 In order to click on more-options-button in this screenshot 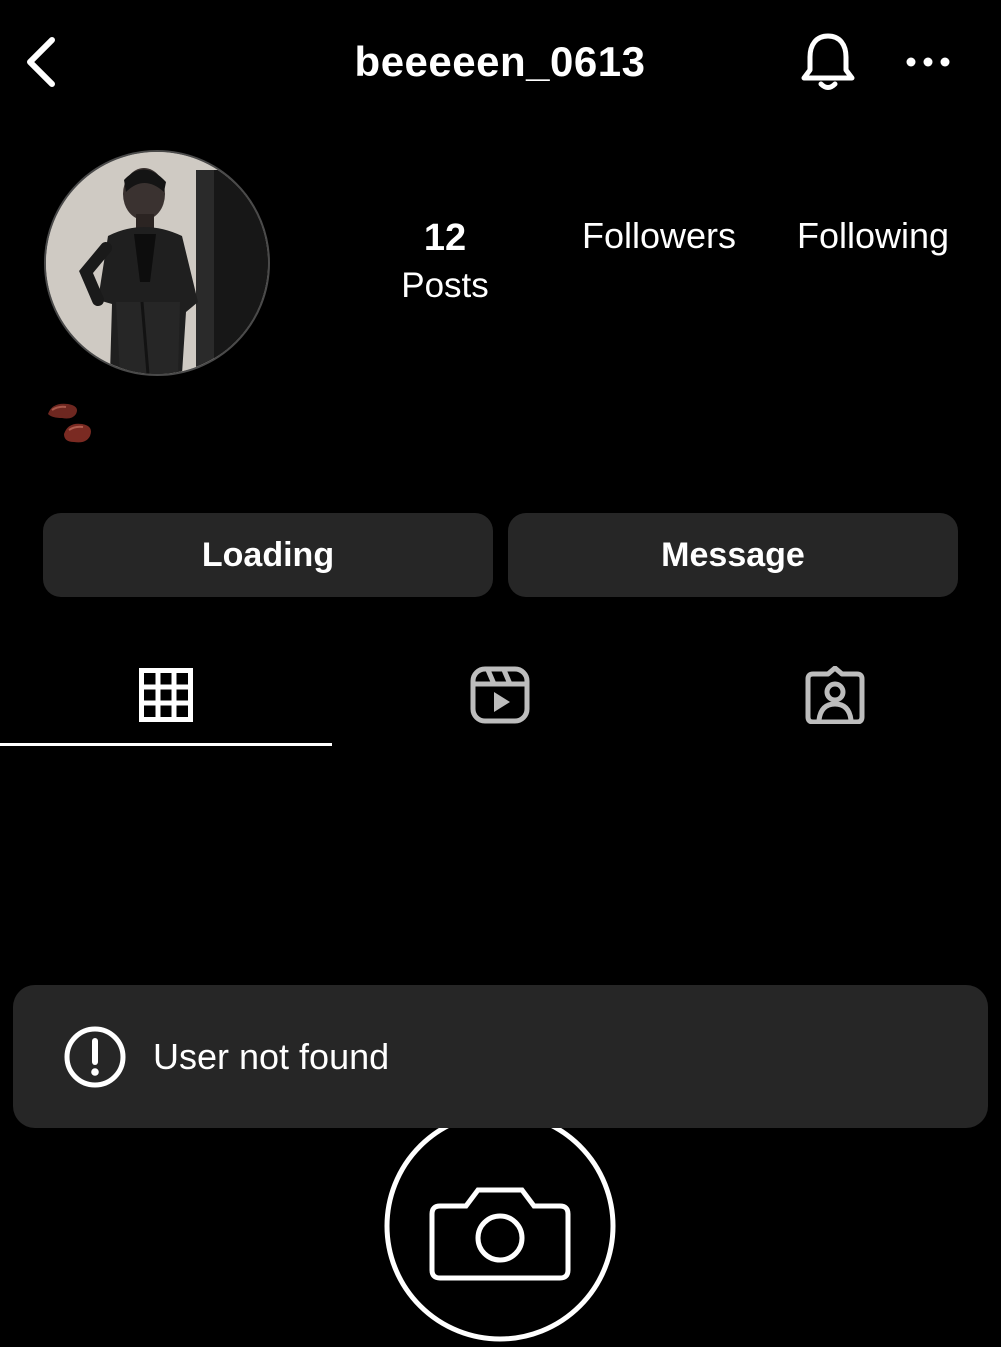, I will do `click(928, 62)`.